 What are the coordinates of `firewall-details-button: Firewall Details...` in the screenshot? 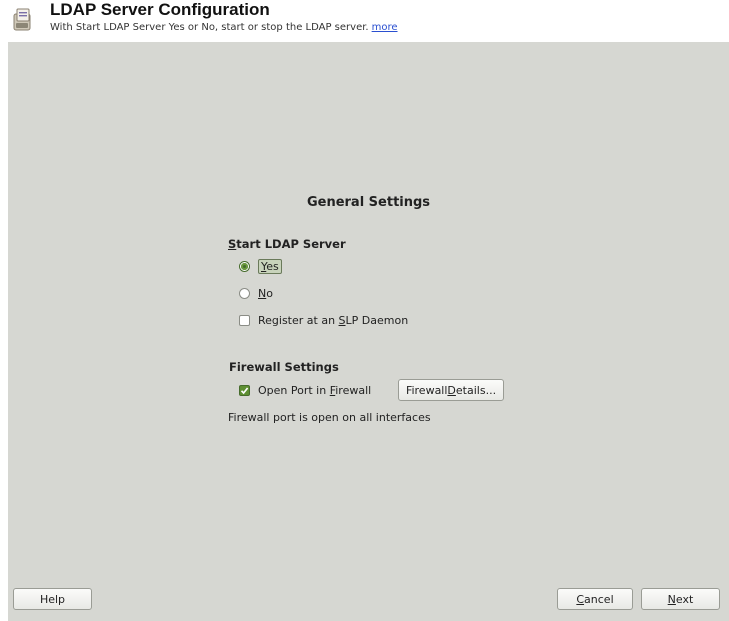 It's located at (451, 390).